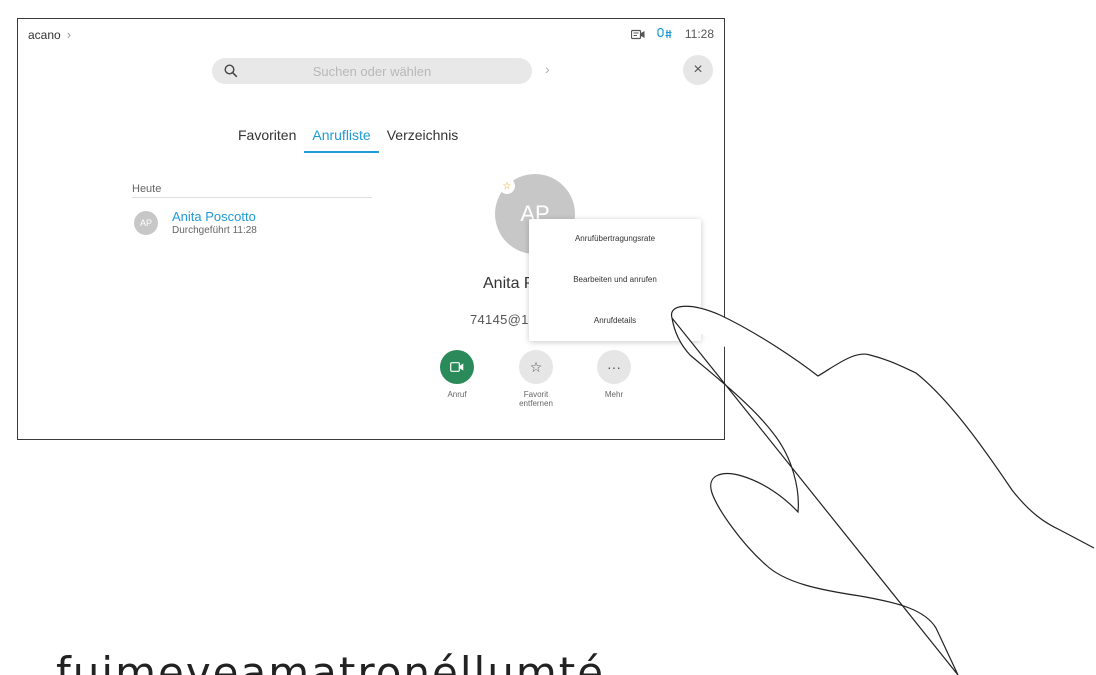  I want to click on tab-call-history: Anrufliste, so click(341, 140).